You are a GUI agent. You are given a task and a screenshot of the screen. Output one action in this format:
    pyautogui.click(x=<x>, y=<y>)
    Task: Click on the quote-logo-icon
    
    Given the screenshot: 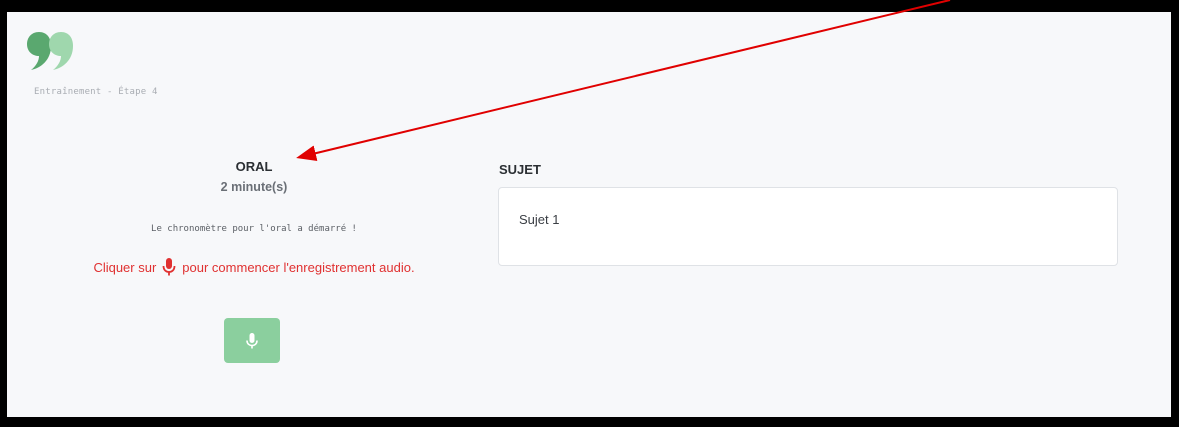 What is the action you would take?
    pyautogui.click(x=50, y=51)
    